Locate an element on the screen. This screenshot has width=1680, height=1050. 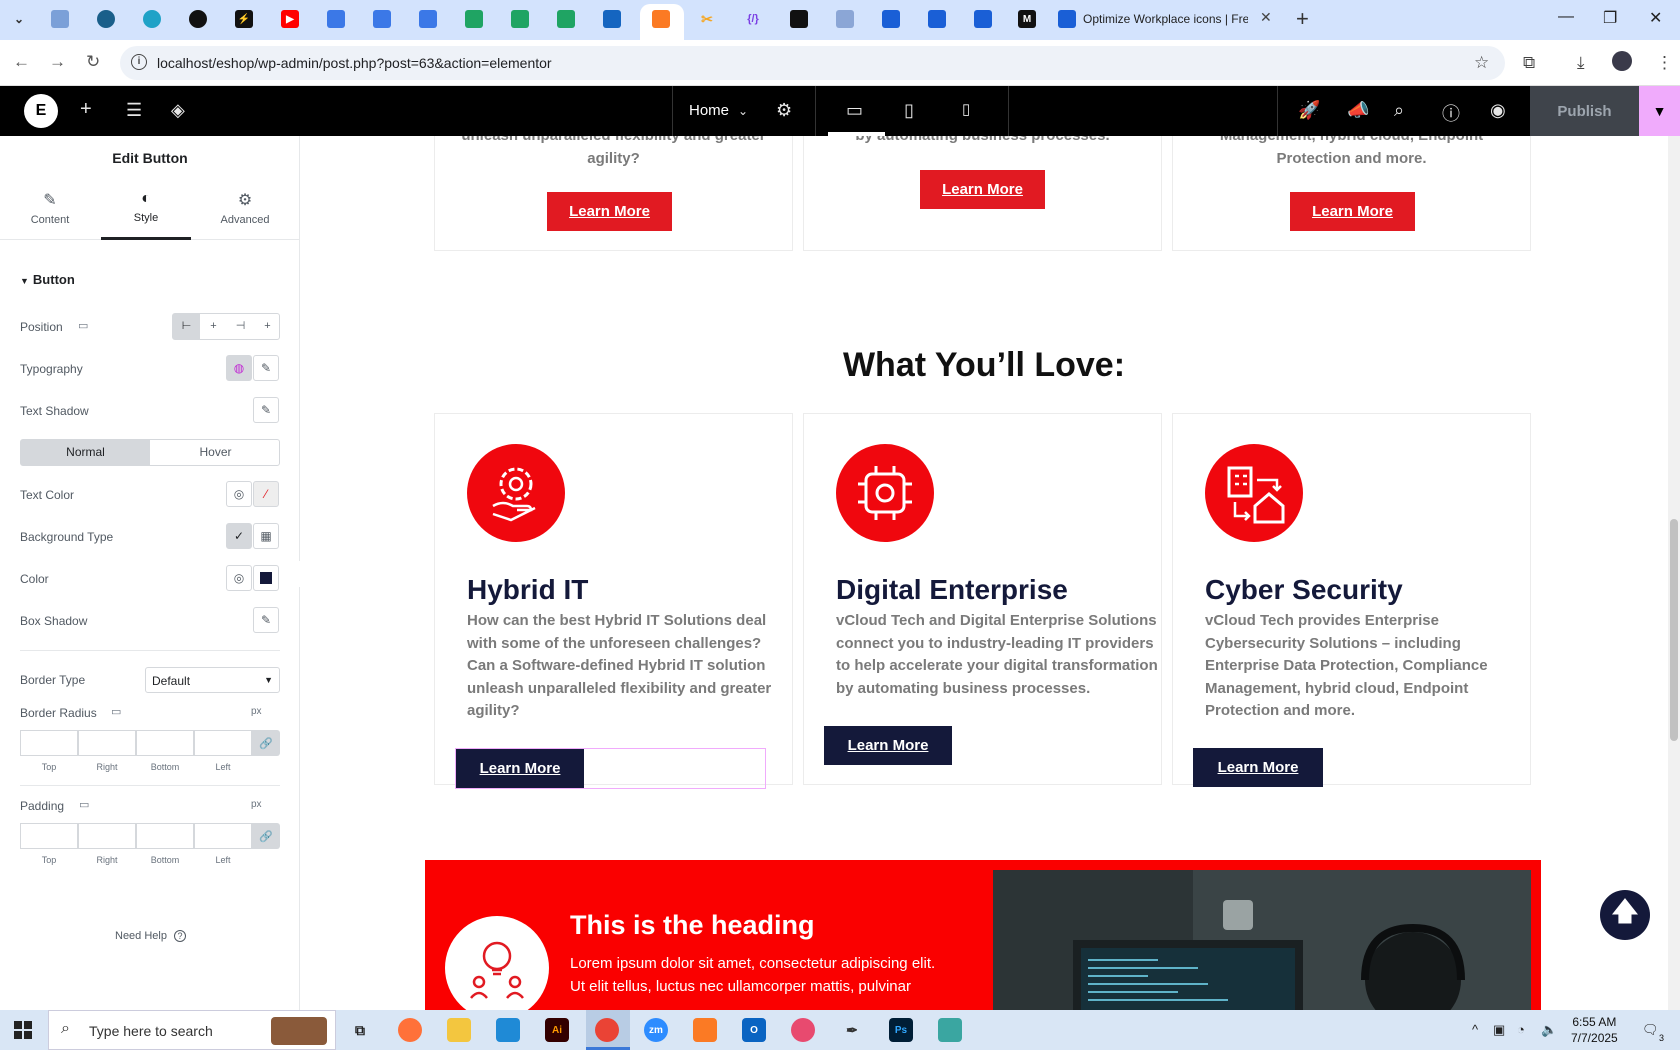
youtube-icon: ▶ is located at coordinates (290, 19).